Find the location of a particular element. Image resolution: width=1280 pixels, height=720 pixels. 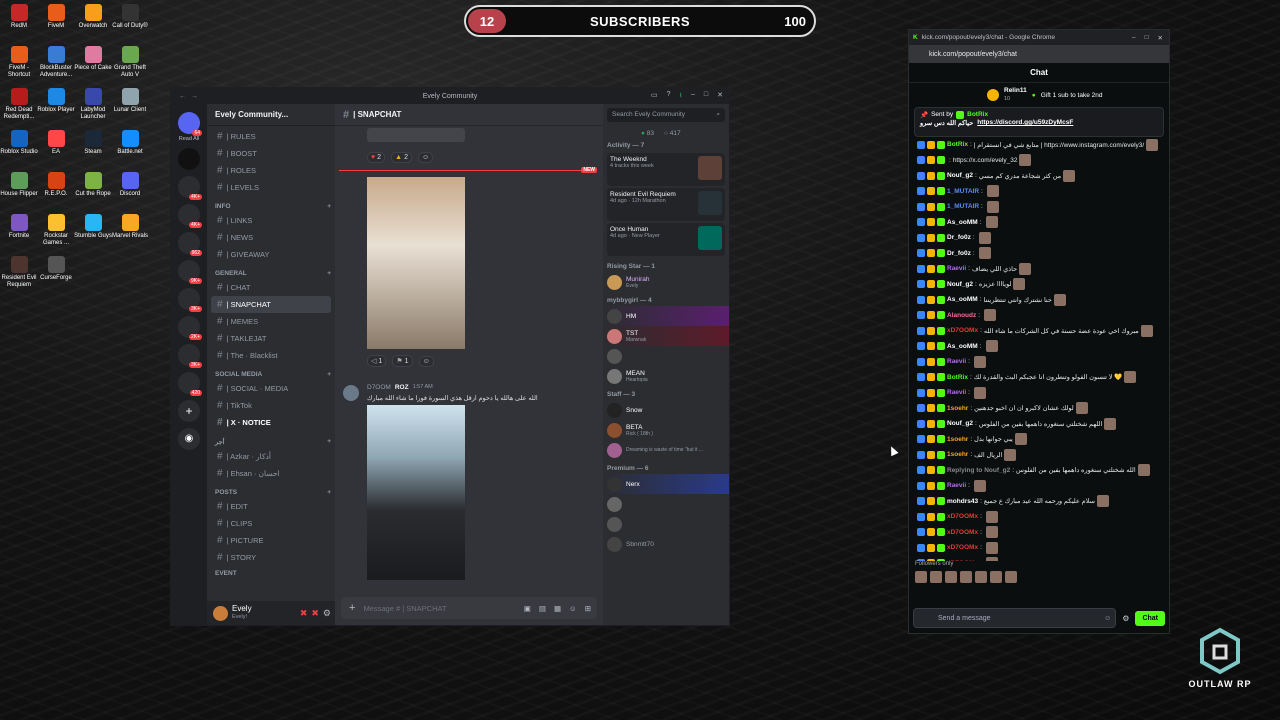

channel-clips: # | CLIPS is located at coordinates (271, 523).